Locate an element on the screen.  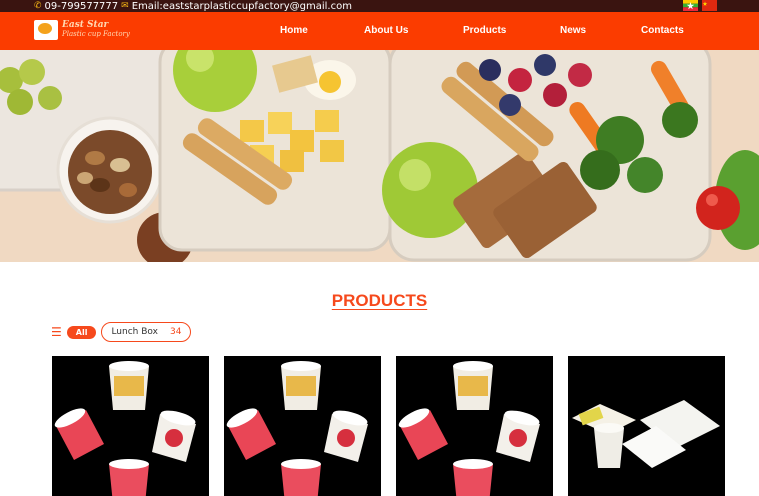
nav-item-products: Products is located at coordinates (484, 30).